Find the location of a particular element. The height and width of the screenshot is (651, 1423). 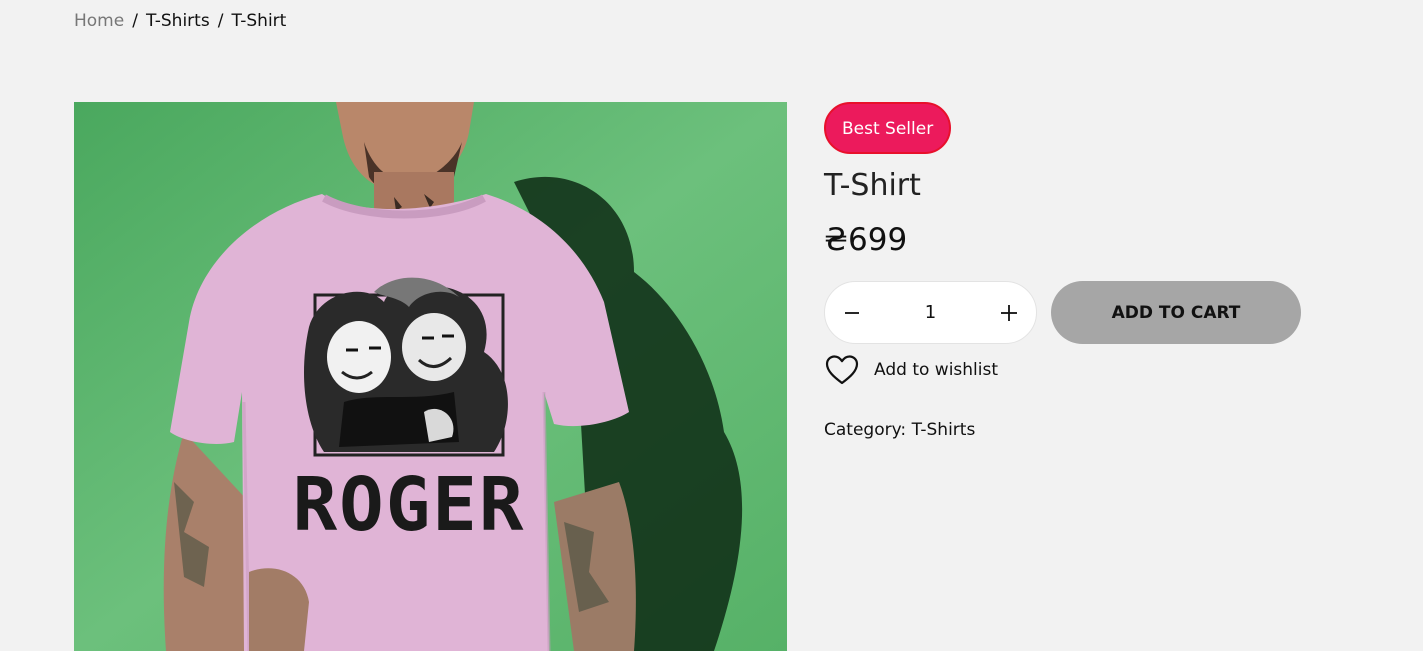

minus-icon is located at coordinates (852, 312).